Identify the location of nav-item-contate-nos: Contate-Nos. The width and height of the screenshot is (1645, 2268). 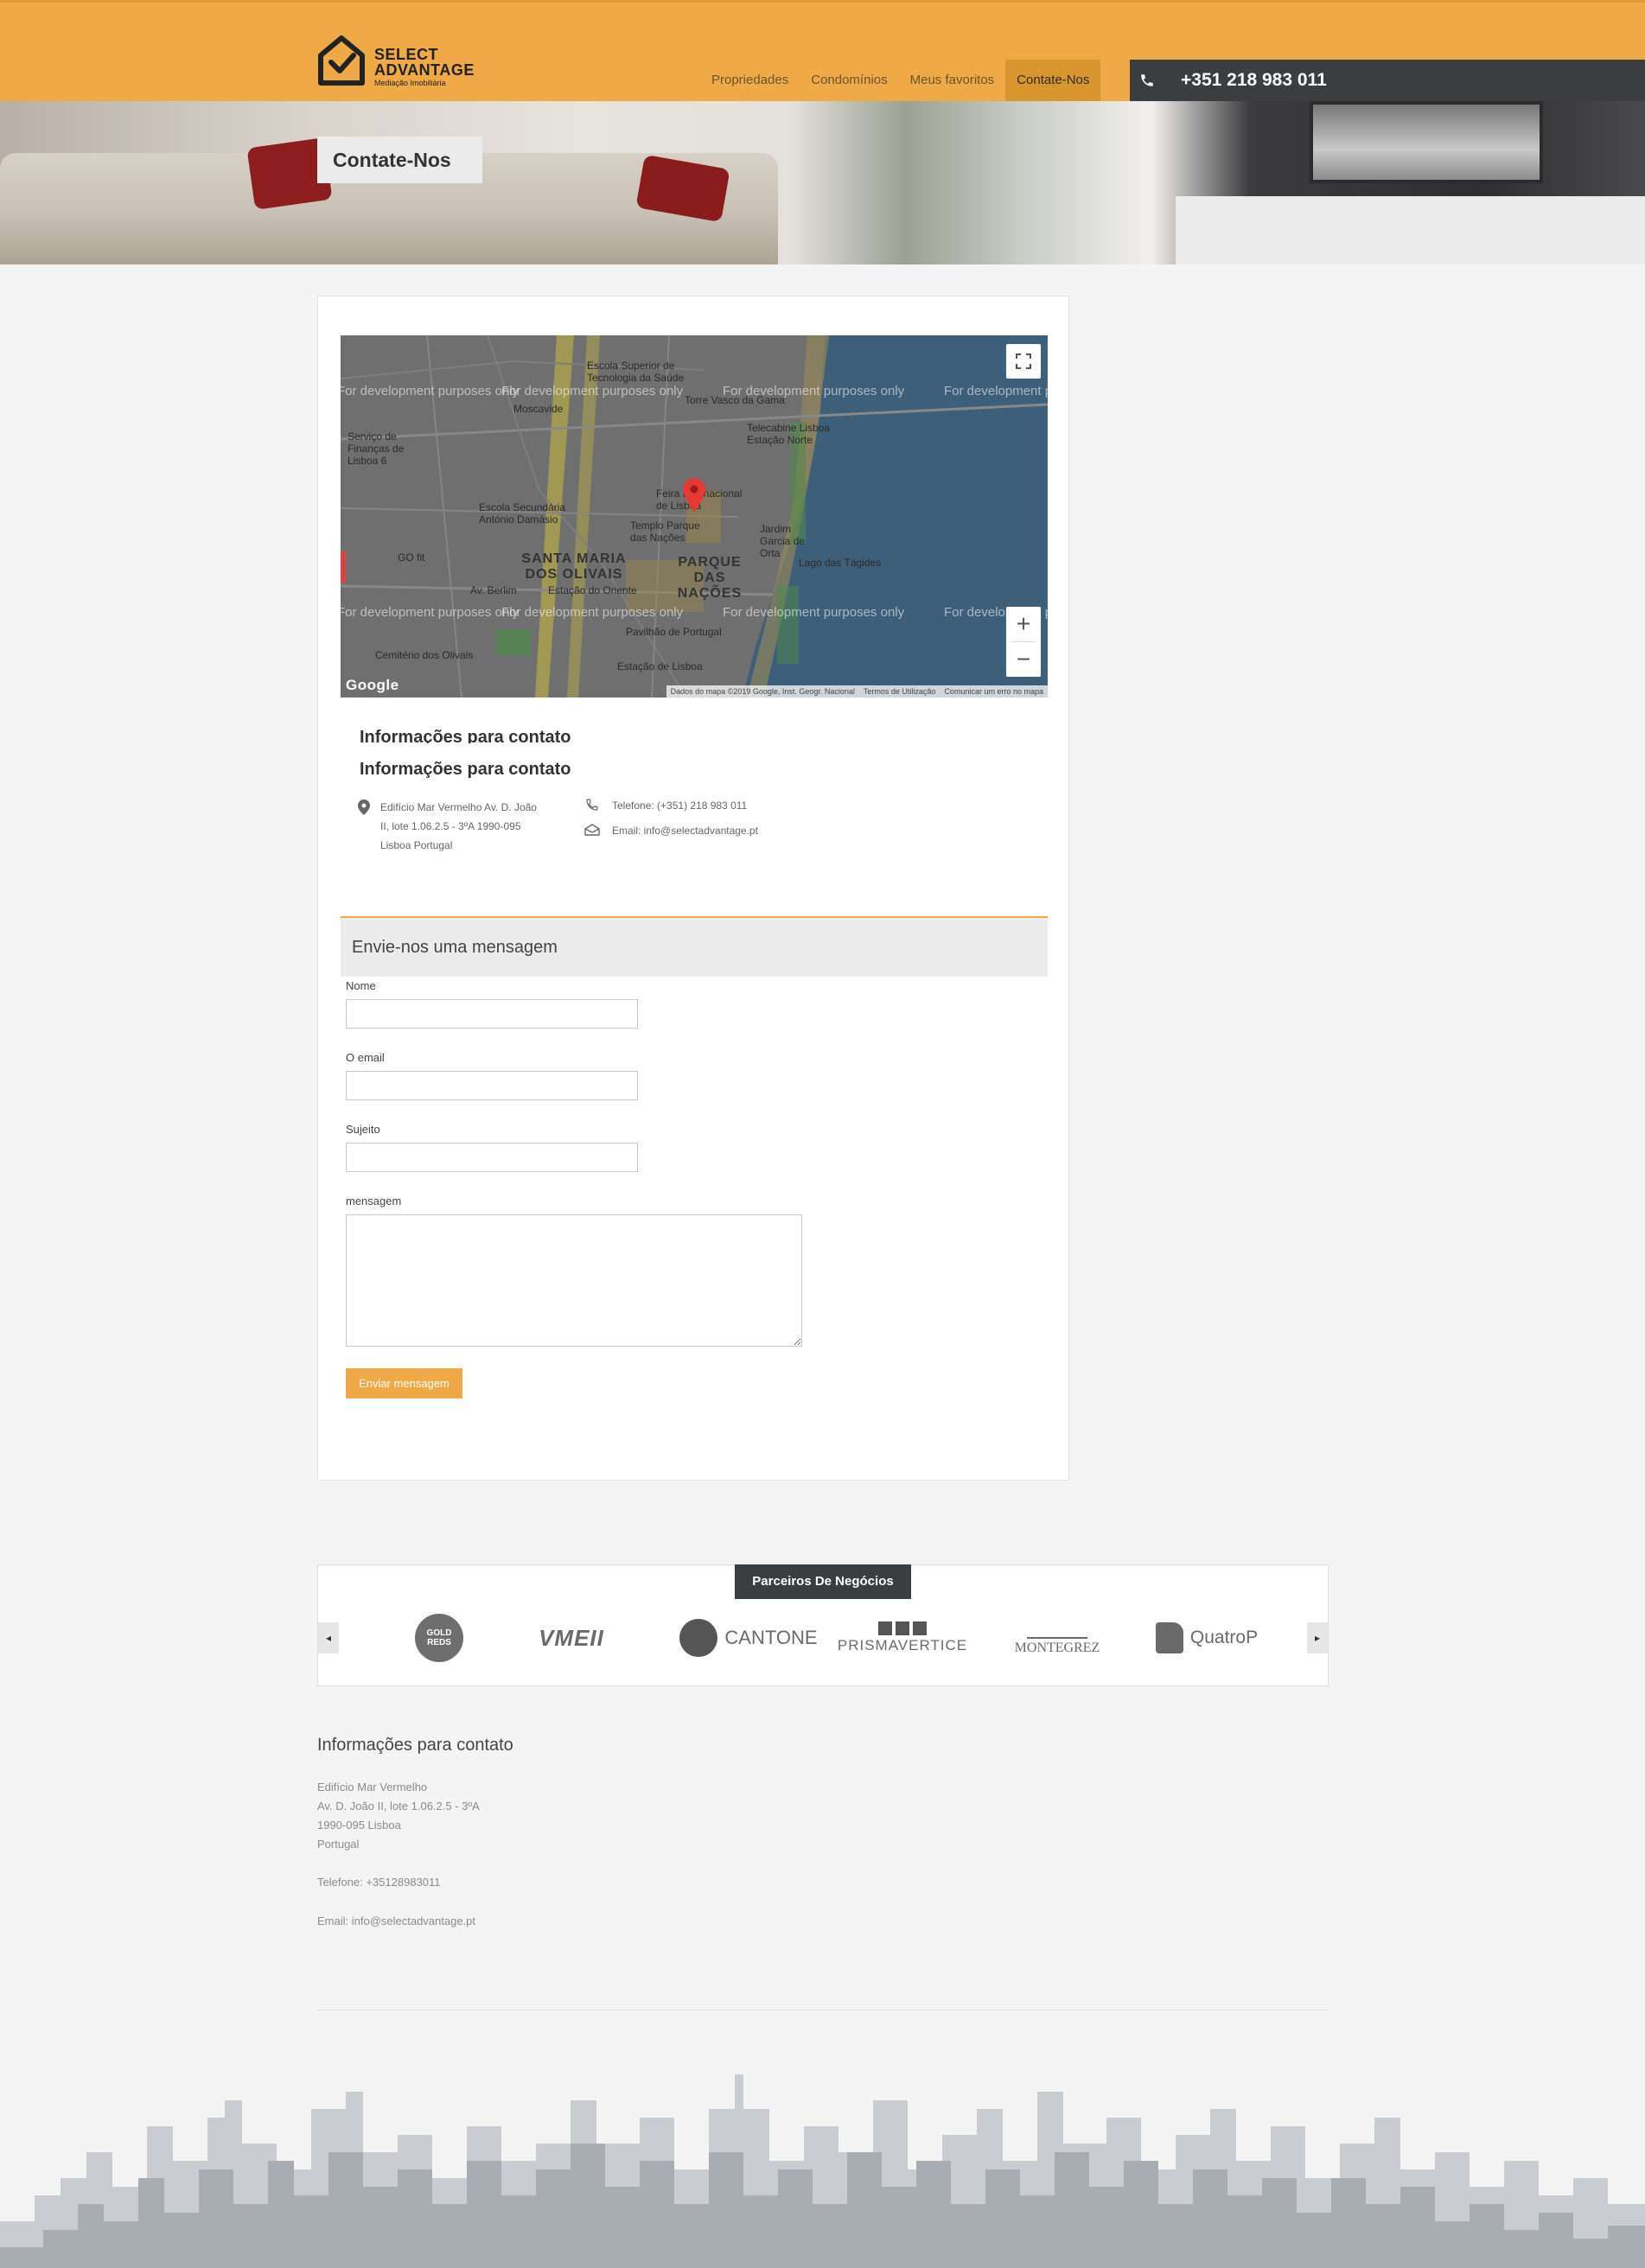
(1053, 80).